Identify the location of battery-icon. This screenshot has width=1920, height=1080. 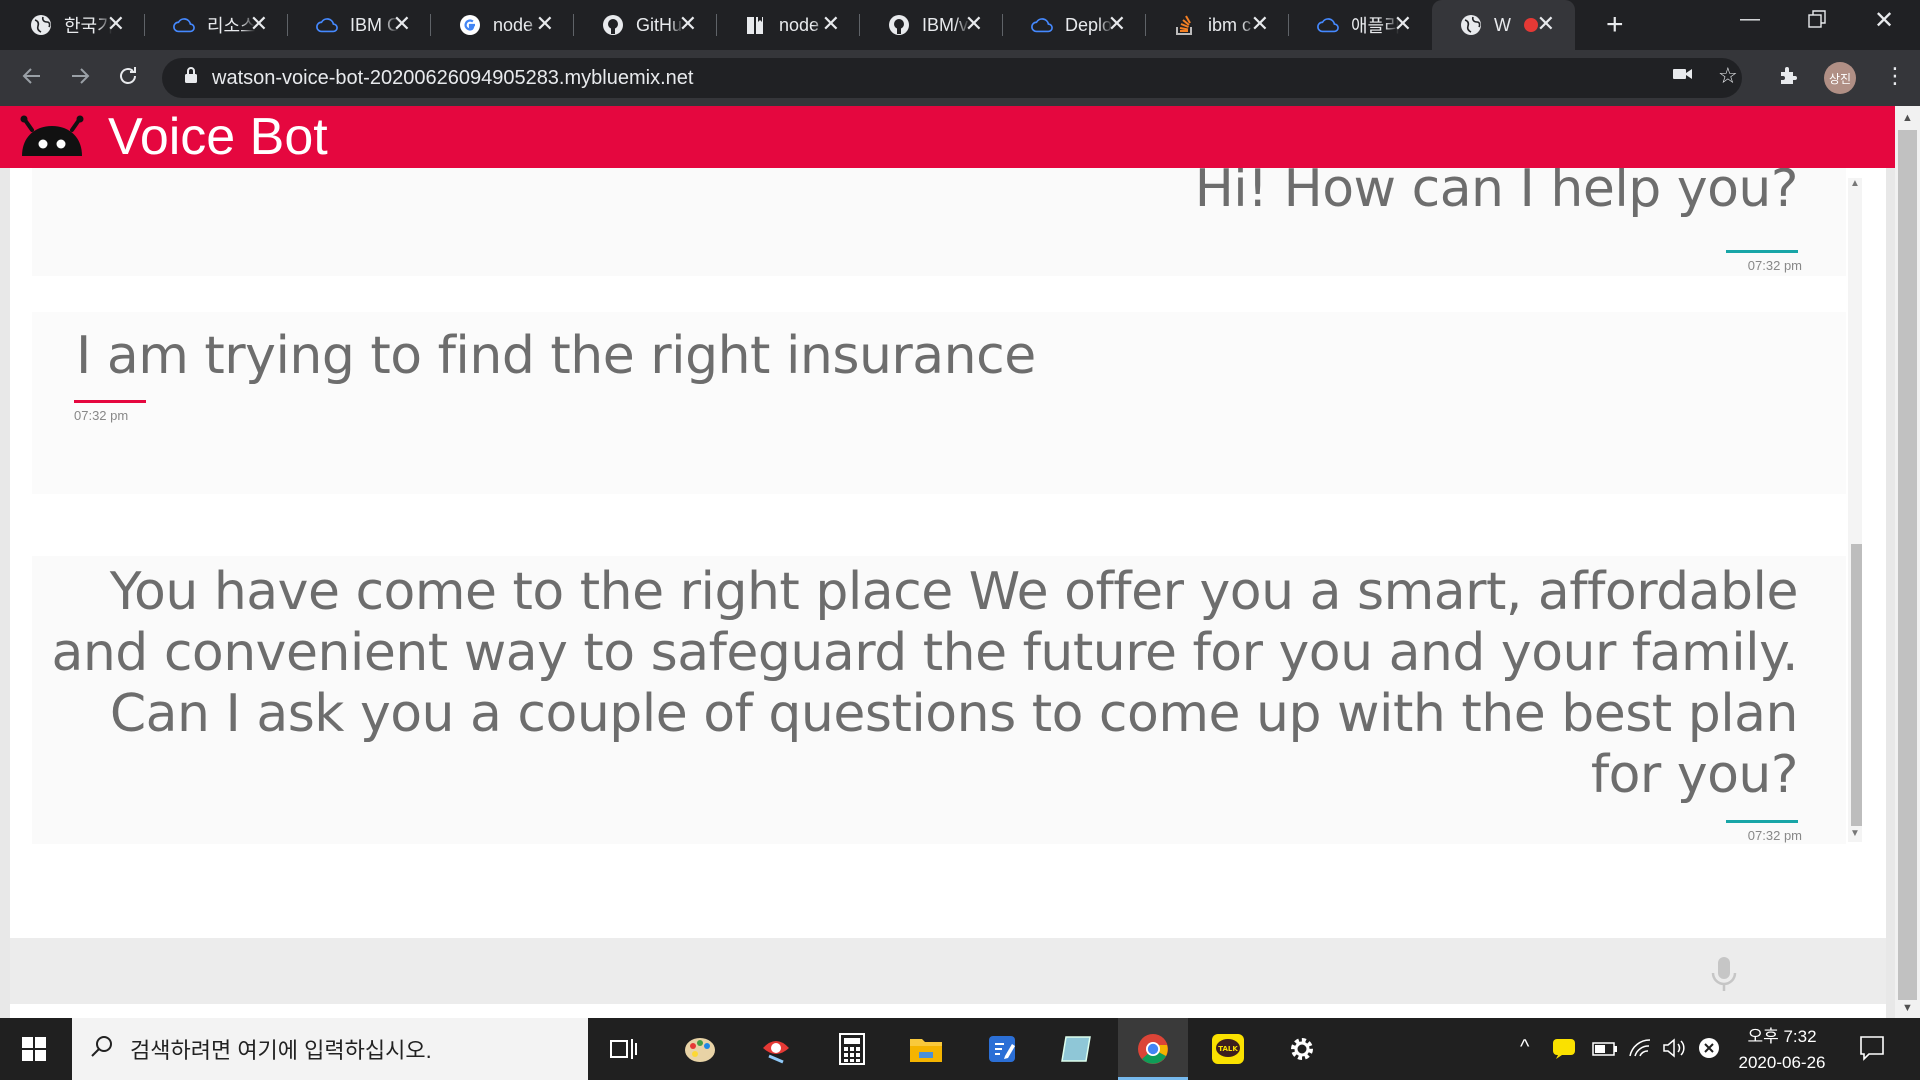
(1605, 1051).